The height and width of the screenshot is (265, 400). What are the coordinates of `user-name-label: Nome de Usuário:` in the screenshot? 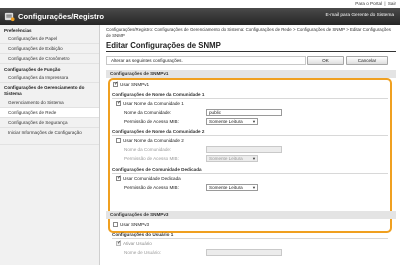 It's located at (143, 252).